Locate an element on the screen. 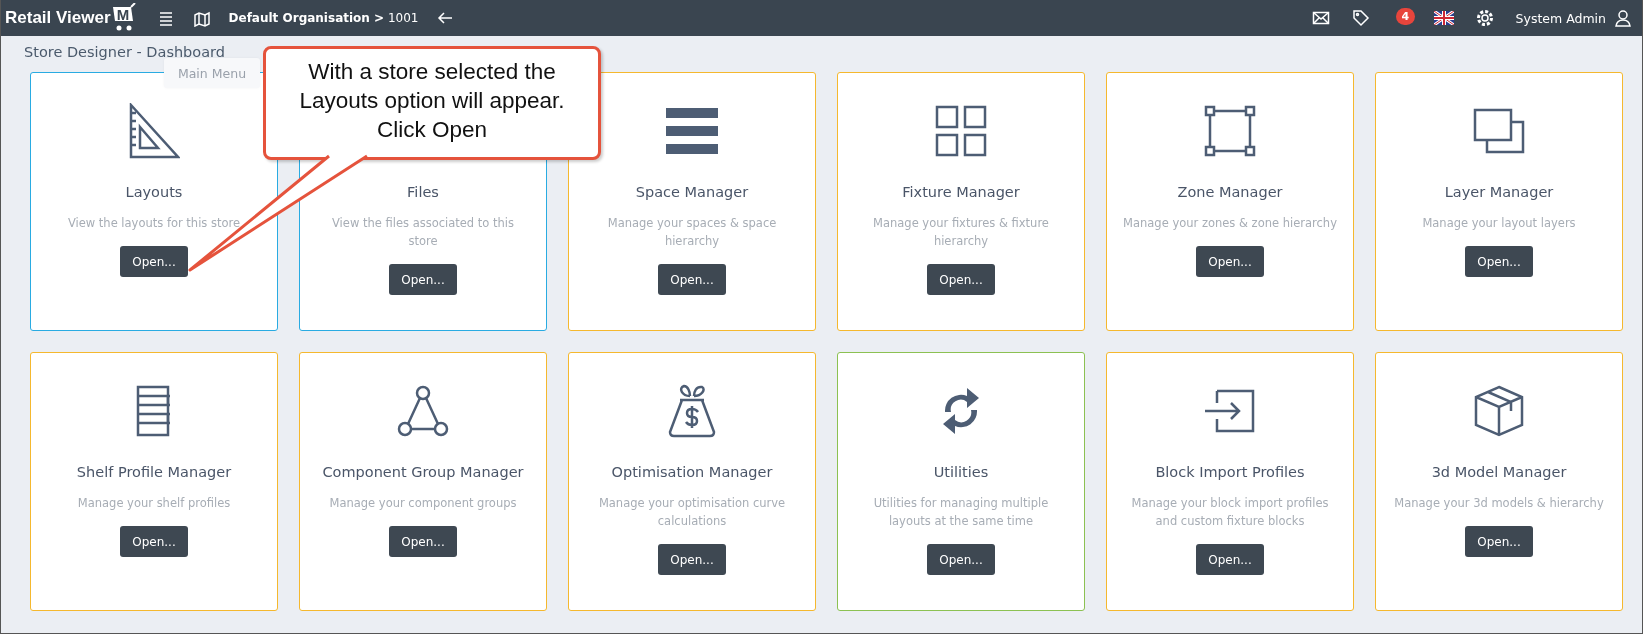  card-title: Layouts is located at coordinates (154, 192).